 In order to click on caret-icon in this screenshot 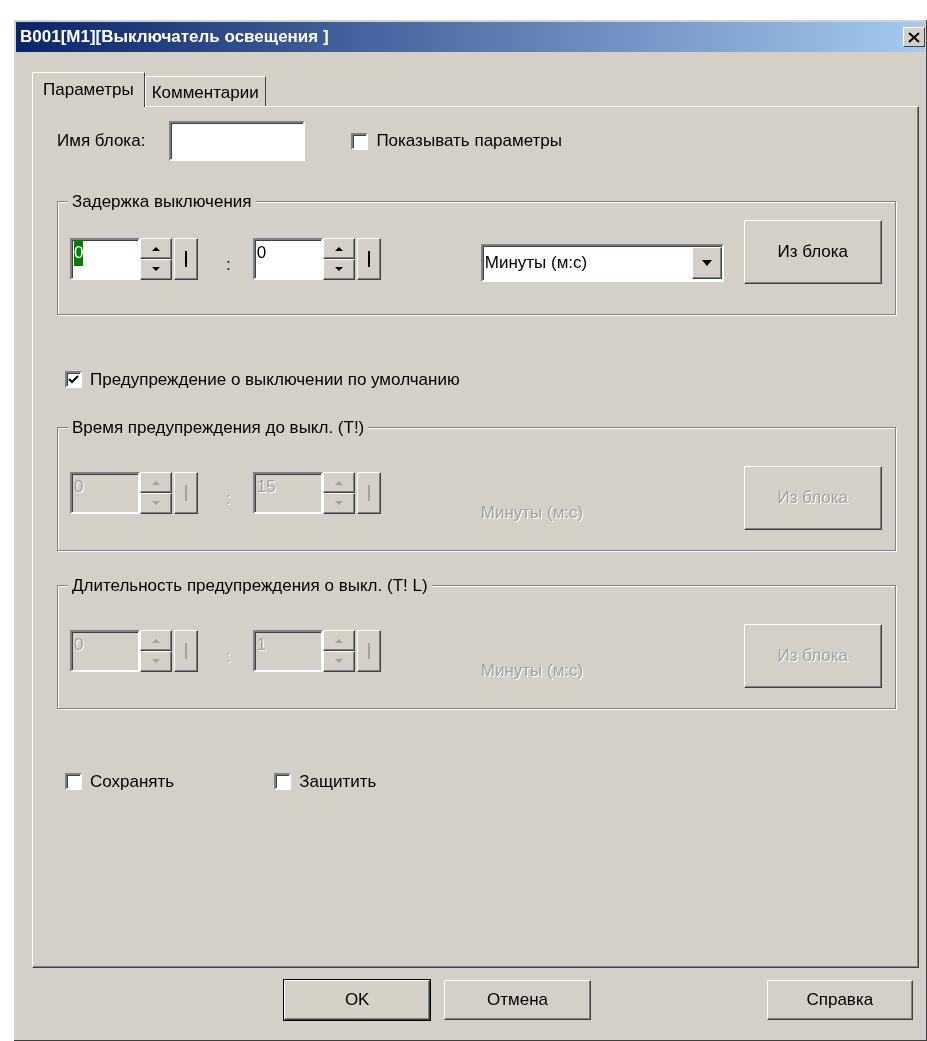, I will do `click(706, 263)`.